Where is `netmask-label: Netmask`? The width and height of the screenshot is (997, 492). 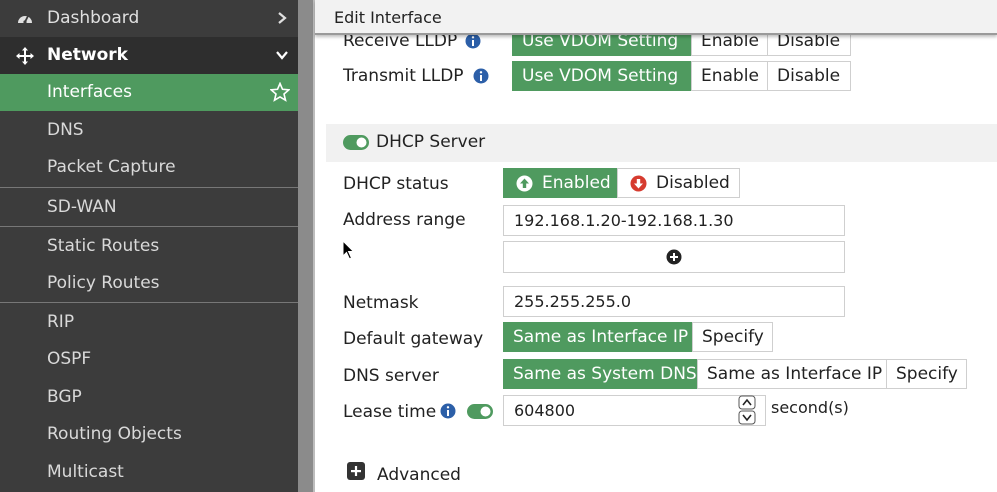 netmask-label: Netmask is located at coordinates (381, 303).